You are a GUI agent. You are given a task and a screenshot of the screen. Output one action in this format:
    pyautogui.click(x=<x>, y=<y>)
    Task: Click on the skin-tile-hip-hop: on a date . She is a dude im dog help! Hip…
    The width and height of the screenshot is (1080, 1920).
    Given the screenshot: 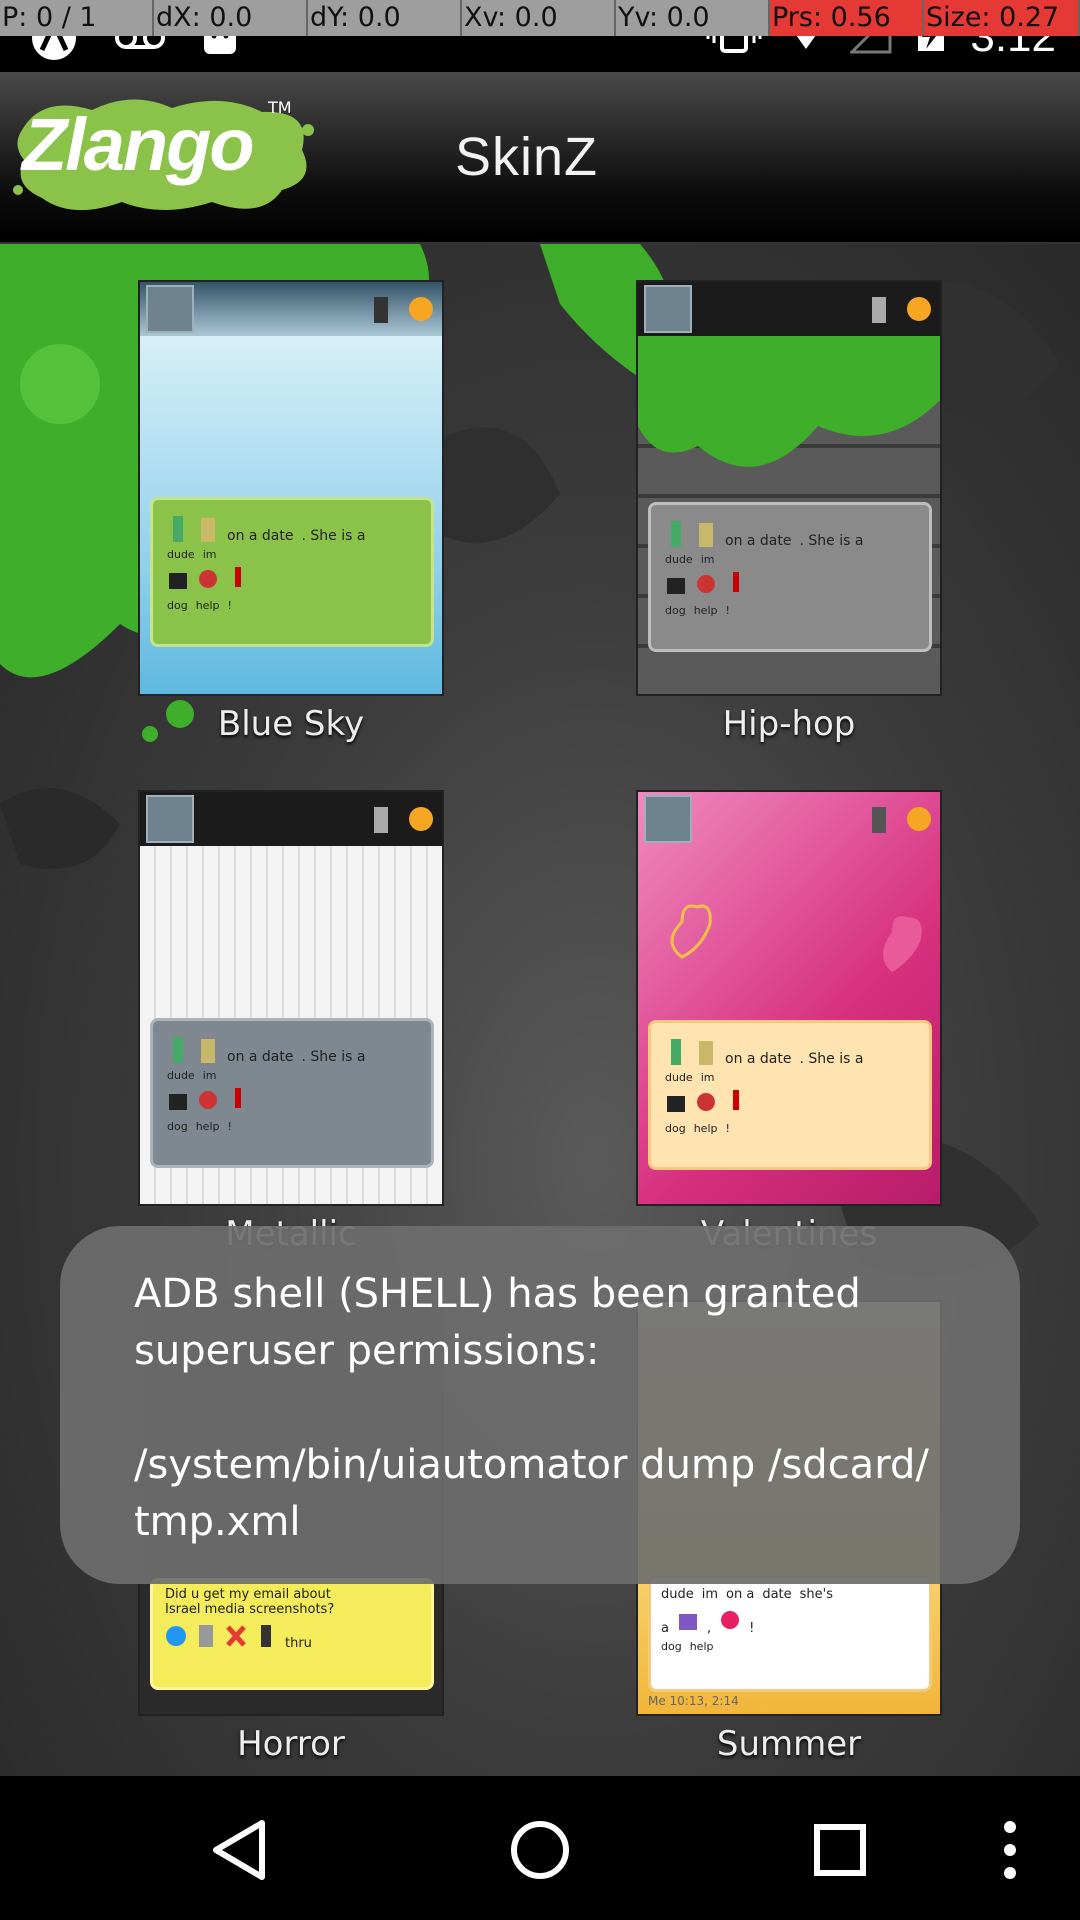 What is the action you would take?
    pyautogui.click(x=789, y=512)
    